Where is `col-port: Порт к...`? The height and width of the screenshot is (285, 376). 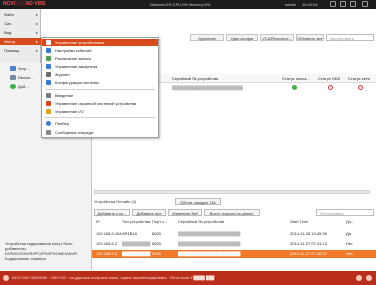 col-port: Порт к... is located at coordinates (159, 222).